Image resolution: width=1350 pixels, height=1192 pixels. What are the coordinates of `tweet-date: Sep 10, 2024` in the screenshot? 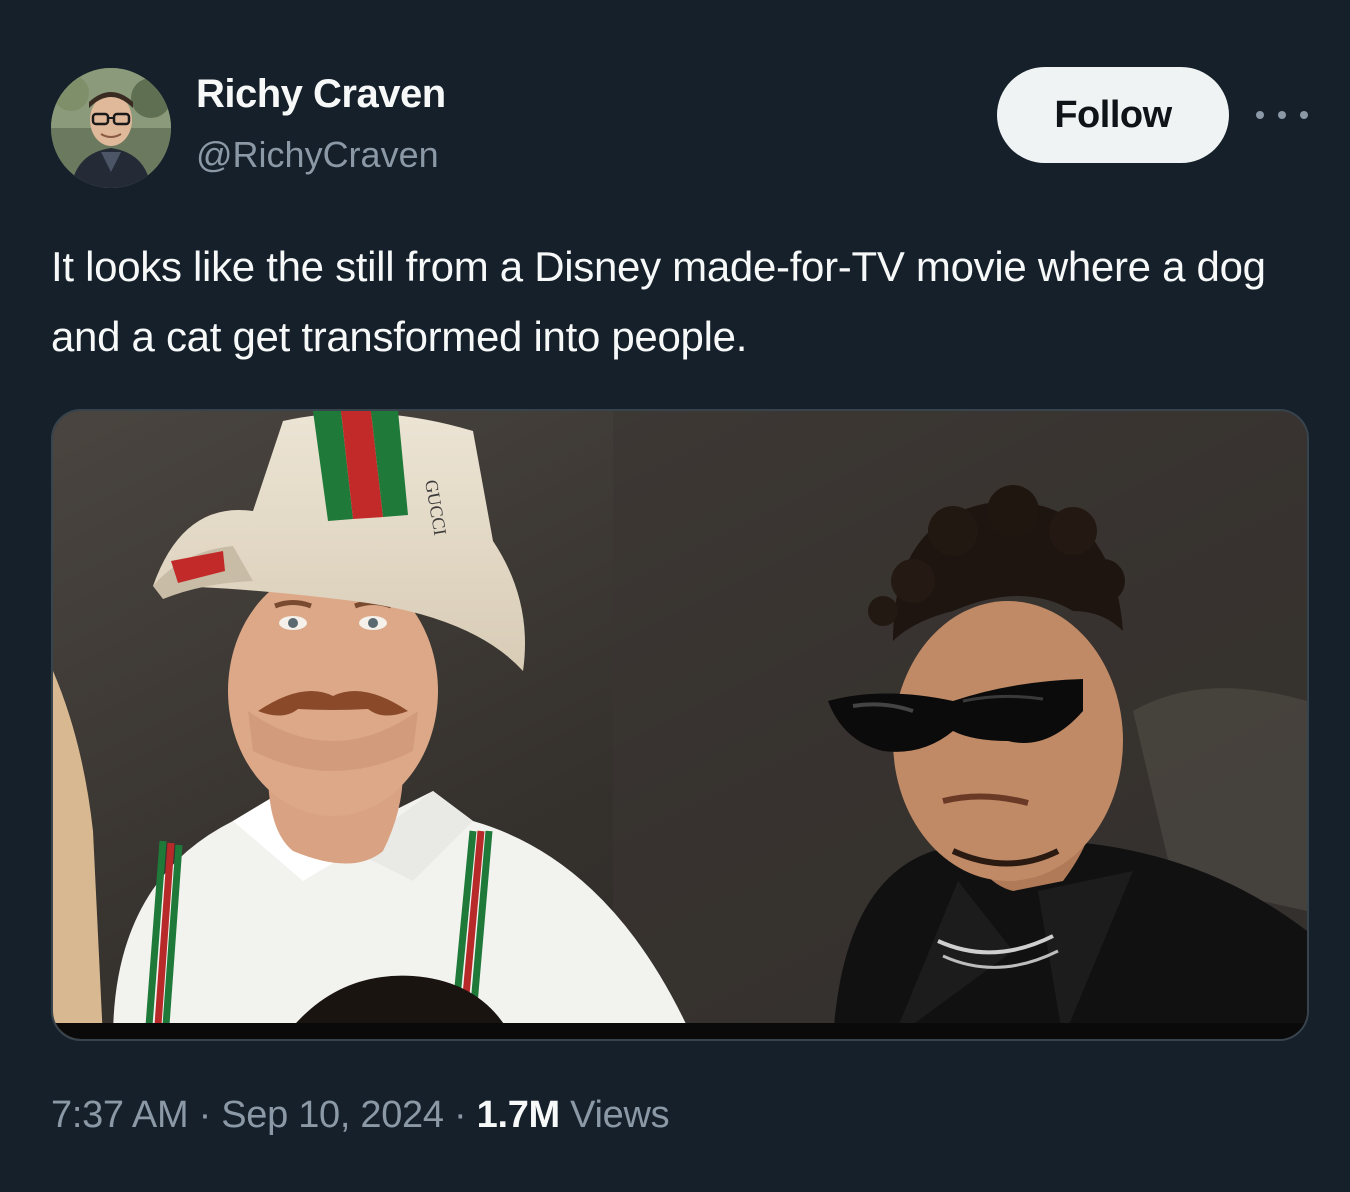 It's located at (332, 1115).